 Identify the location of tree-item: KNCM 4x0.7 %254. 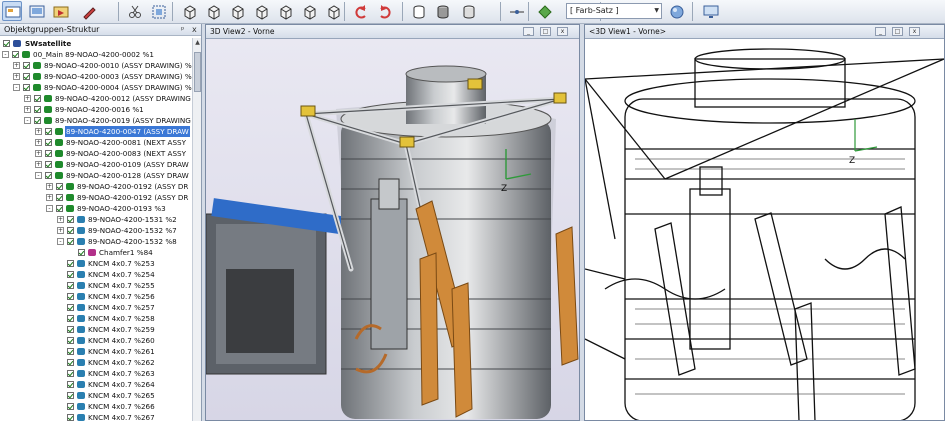
(96, 274).